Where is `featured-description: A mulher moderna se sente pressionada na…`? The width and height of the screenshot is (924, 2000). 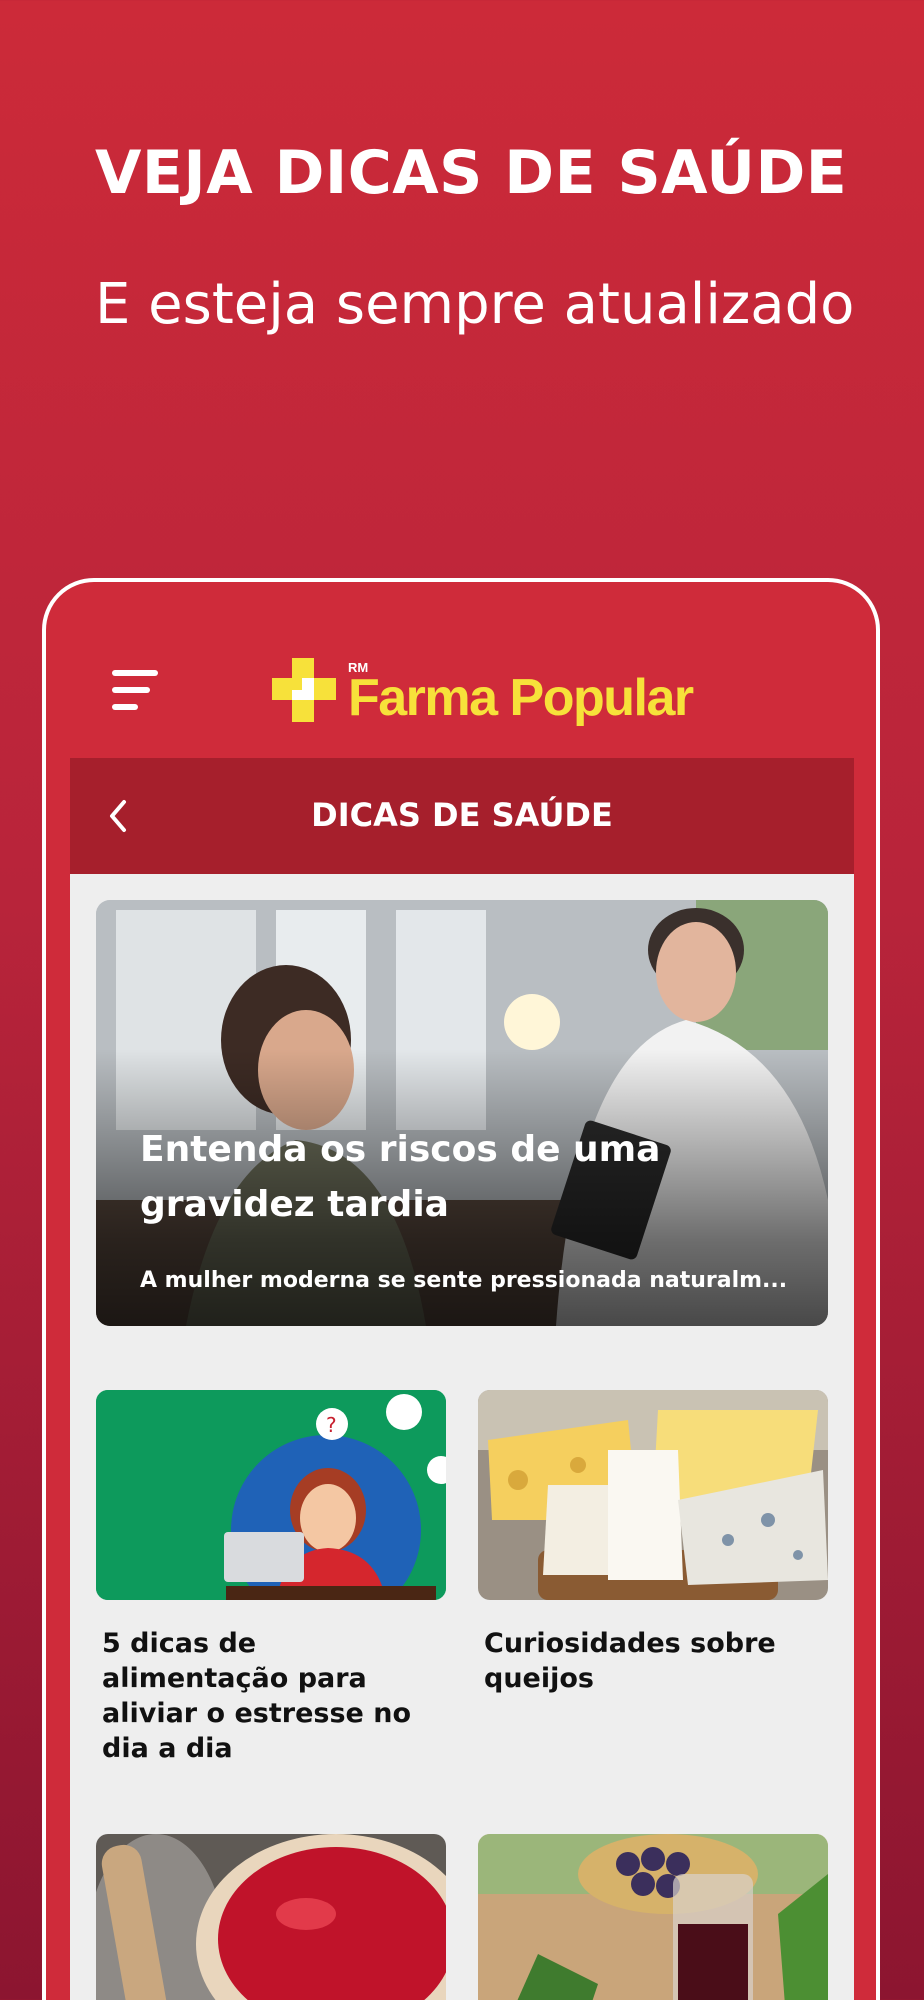 featured-description: A mulher moderna se sente pressionada na… is located at coordinates (464, 1280).